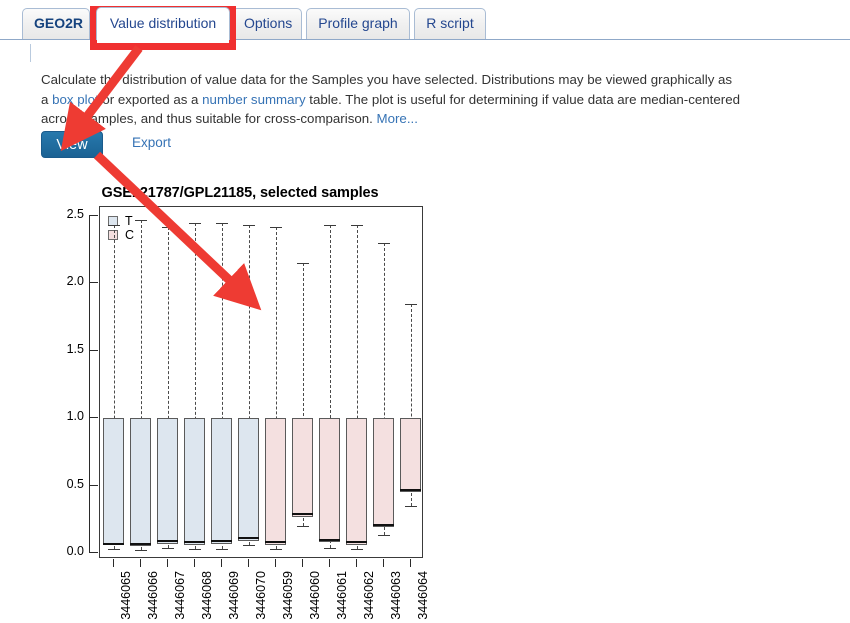  Describe the element at coordinates (233, 595) in the screenshot. I see `x-tick-label: 3446069` at that location.